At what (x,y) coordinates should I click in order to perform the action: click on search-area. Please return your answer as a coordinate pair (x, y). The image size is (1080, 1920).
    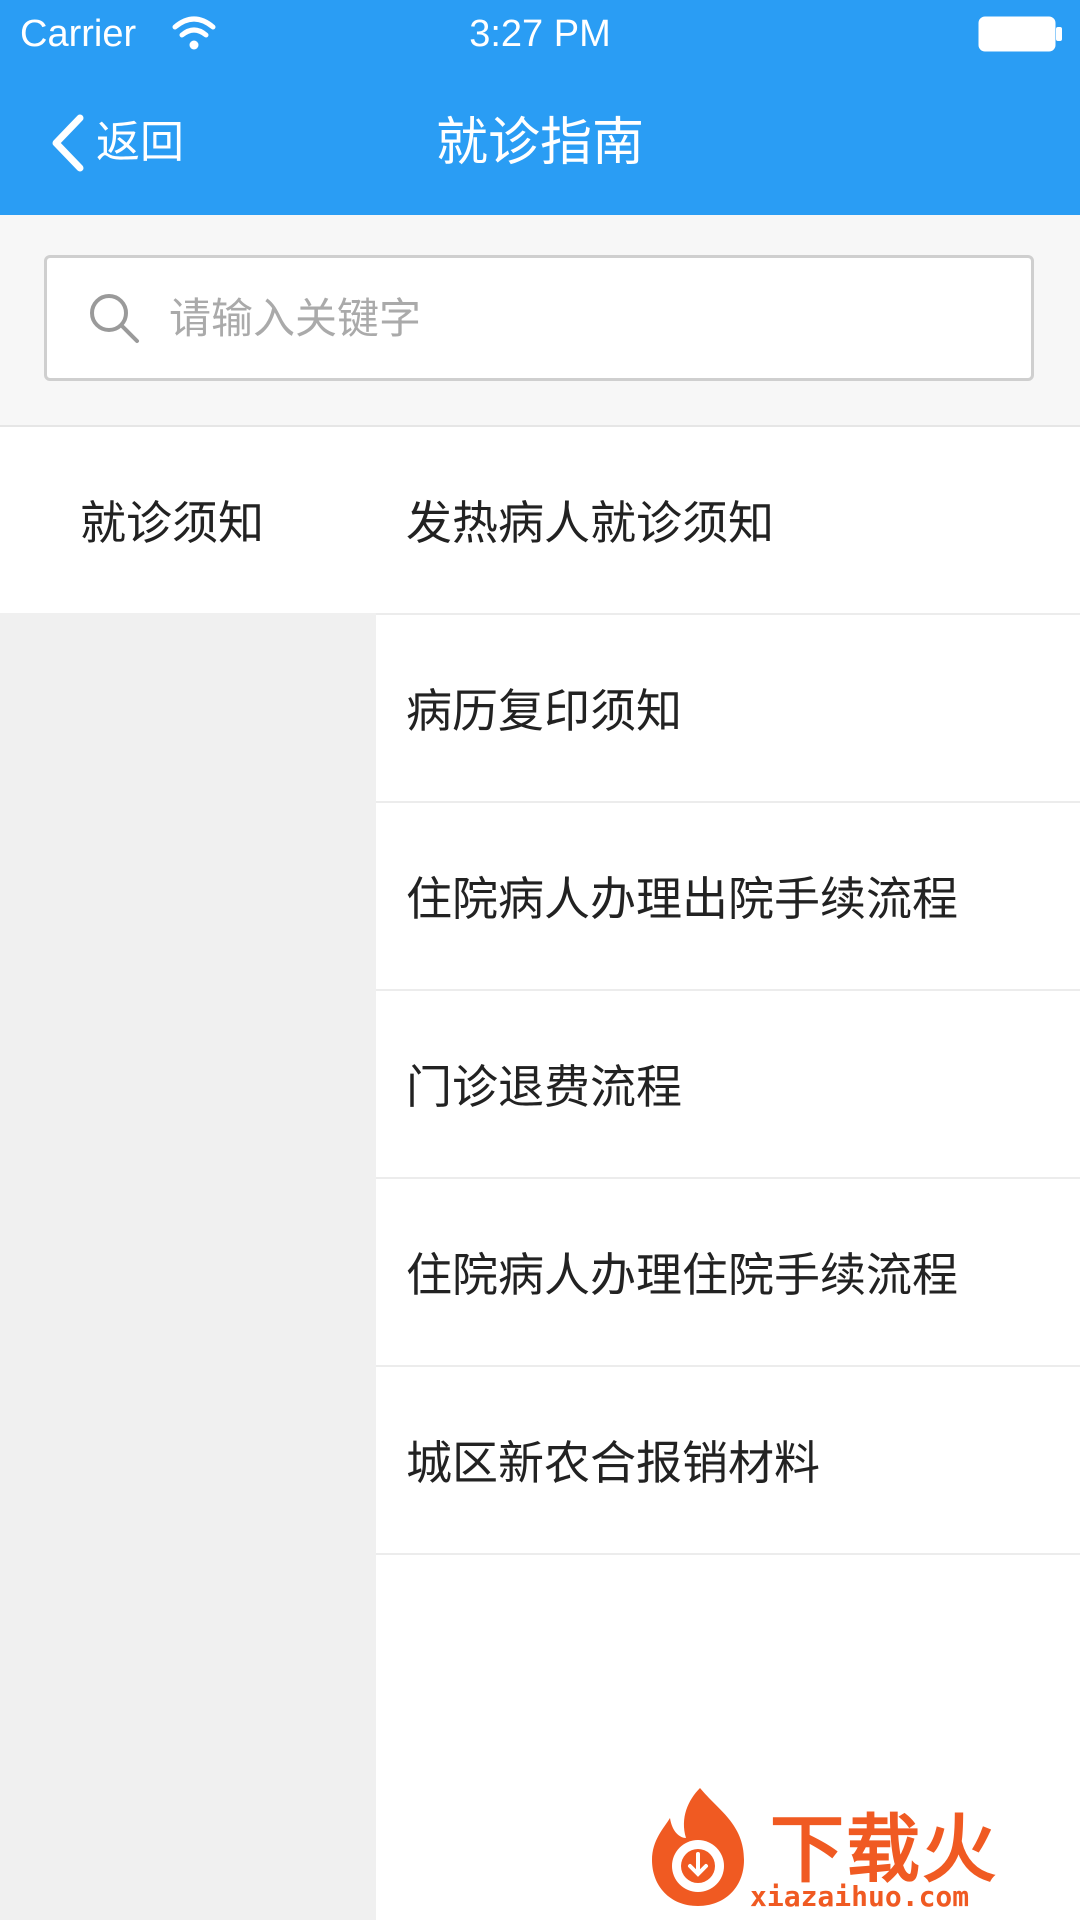
    Looking at the image, I should click on (540, 321).